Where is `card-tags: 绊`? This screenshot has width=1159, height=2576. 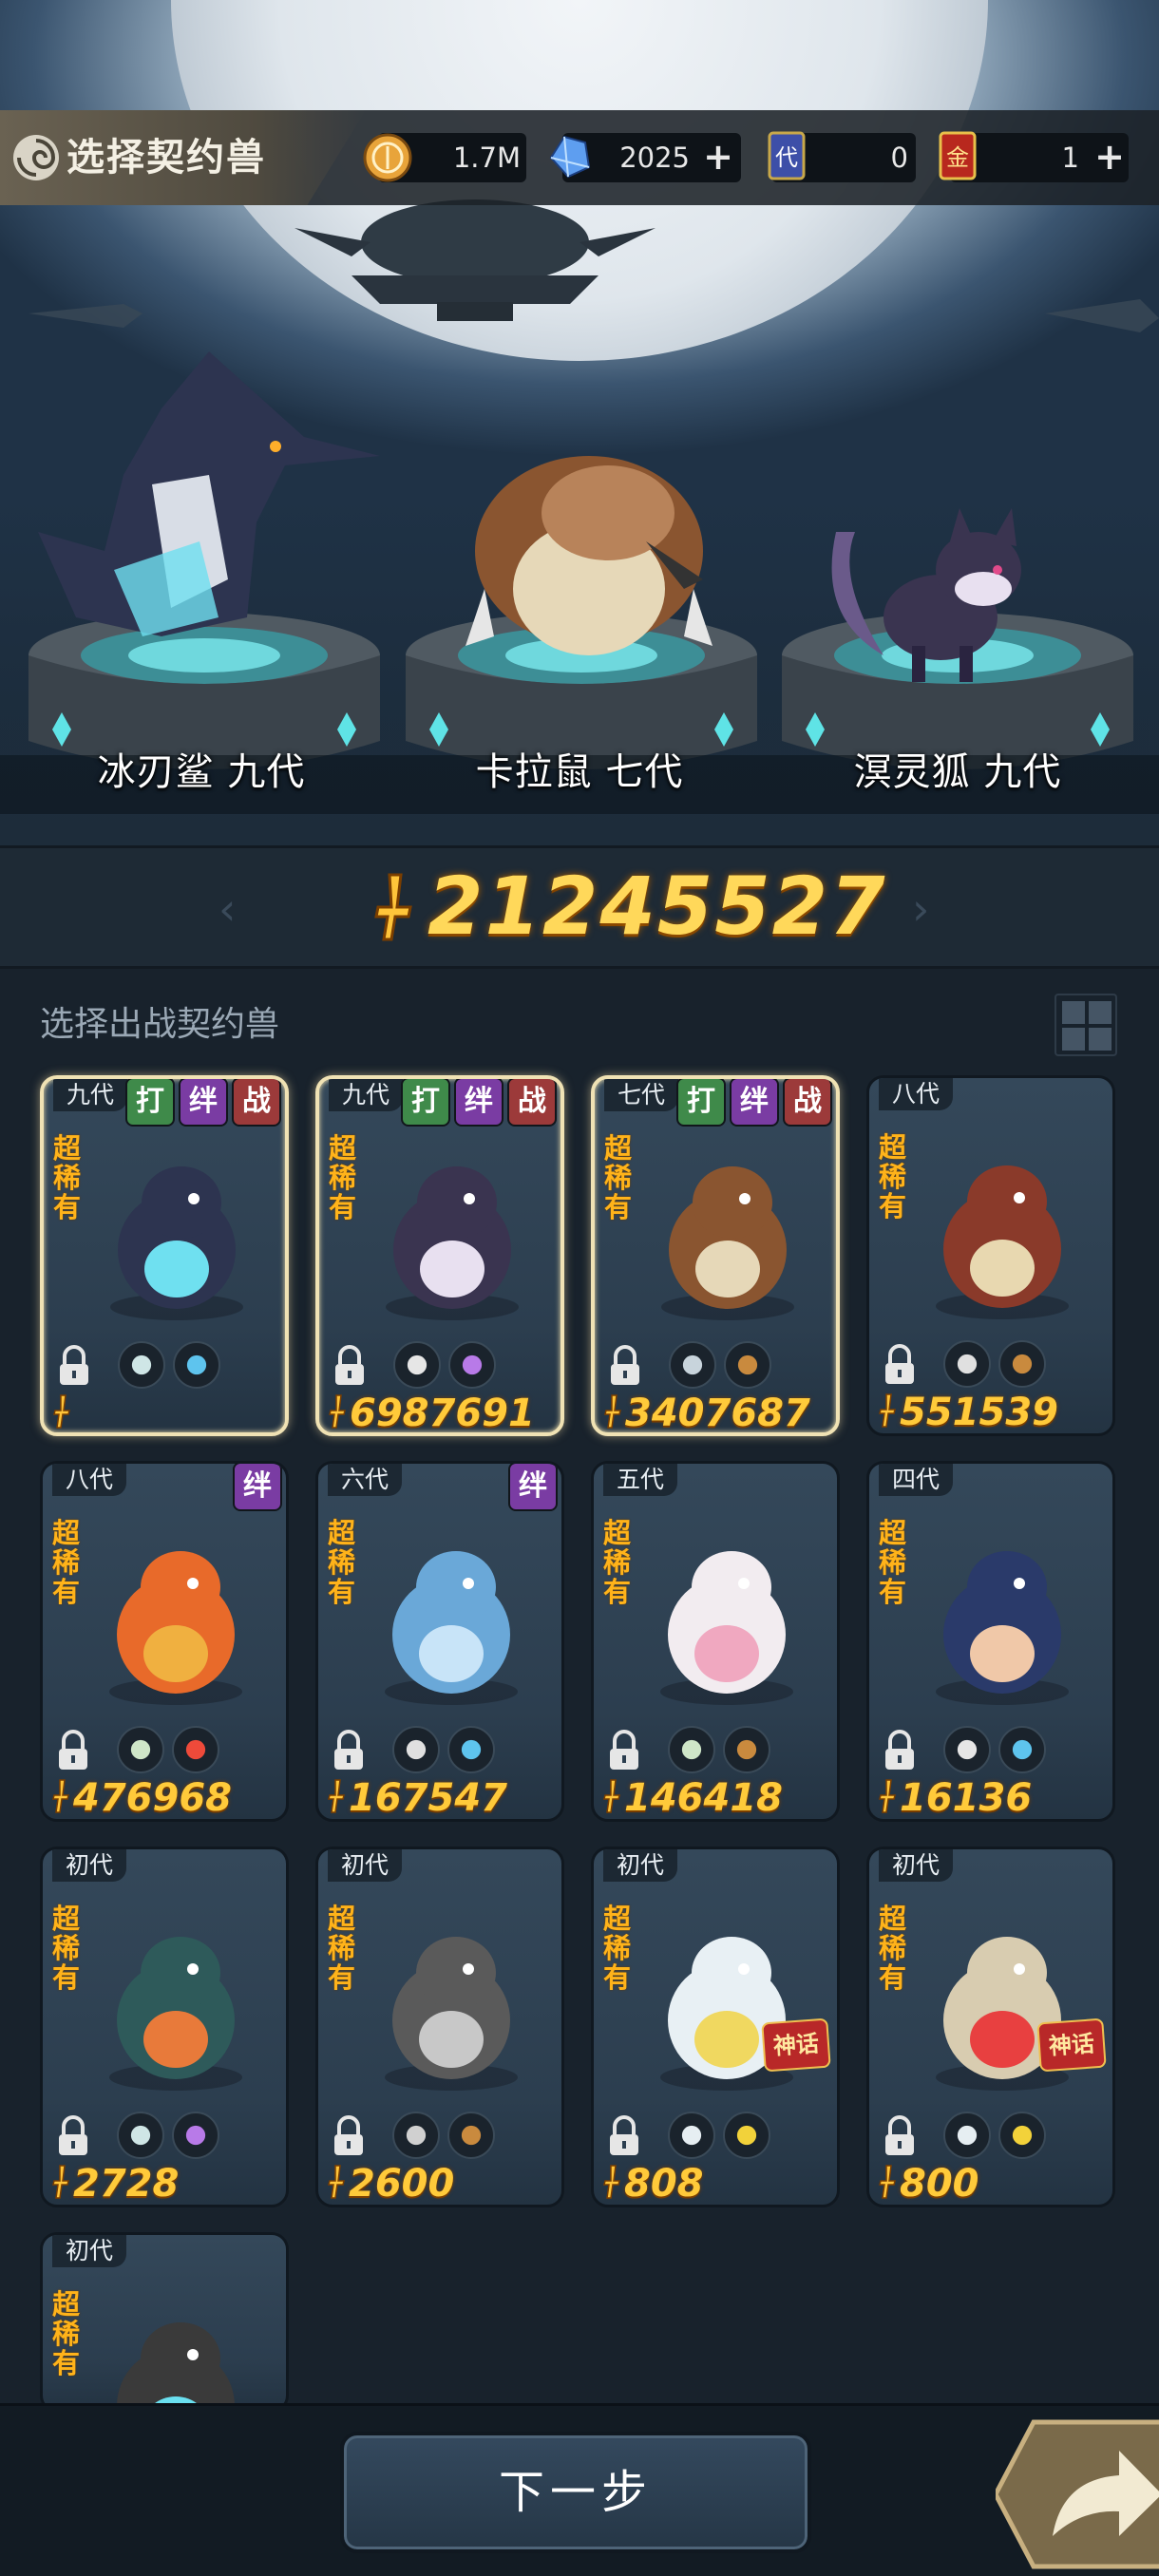 card-tags: 绊 is located at coordinates (255, 1487).